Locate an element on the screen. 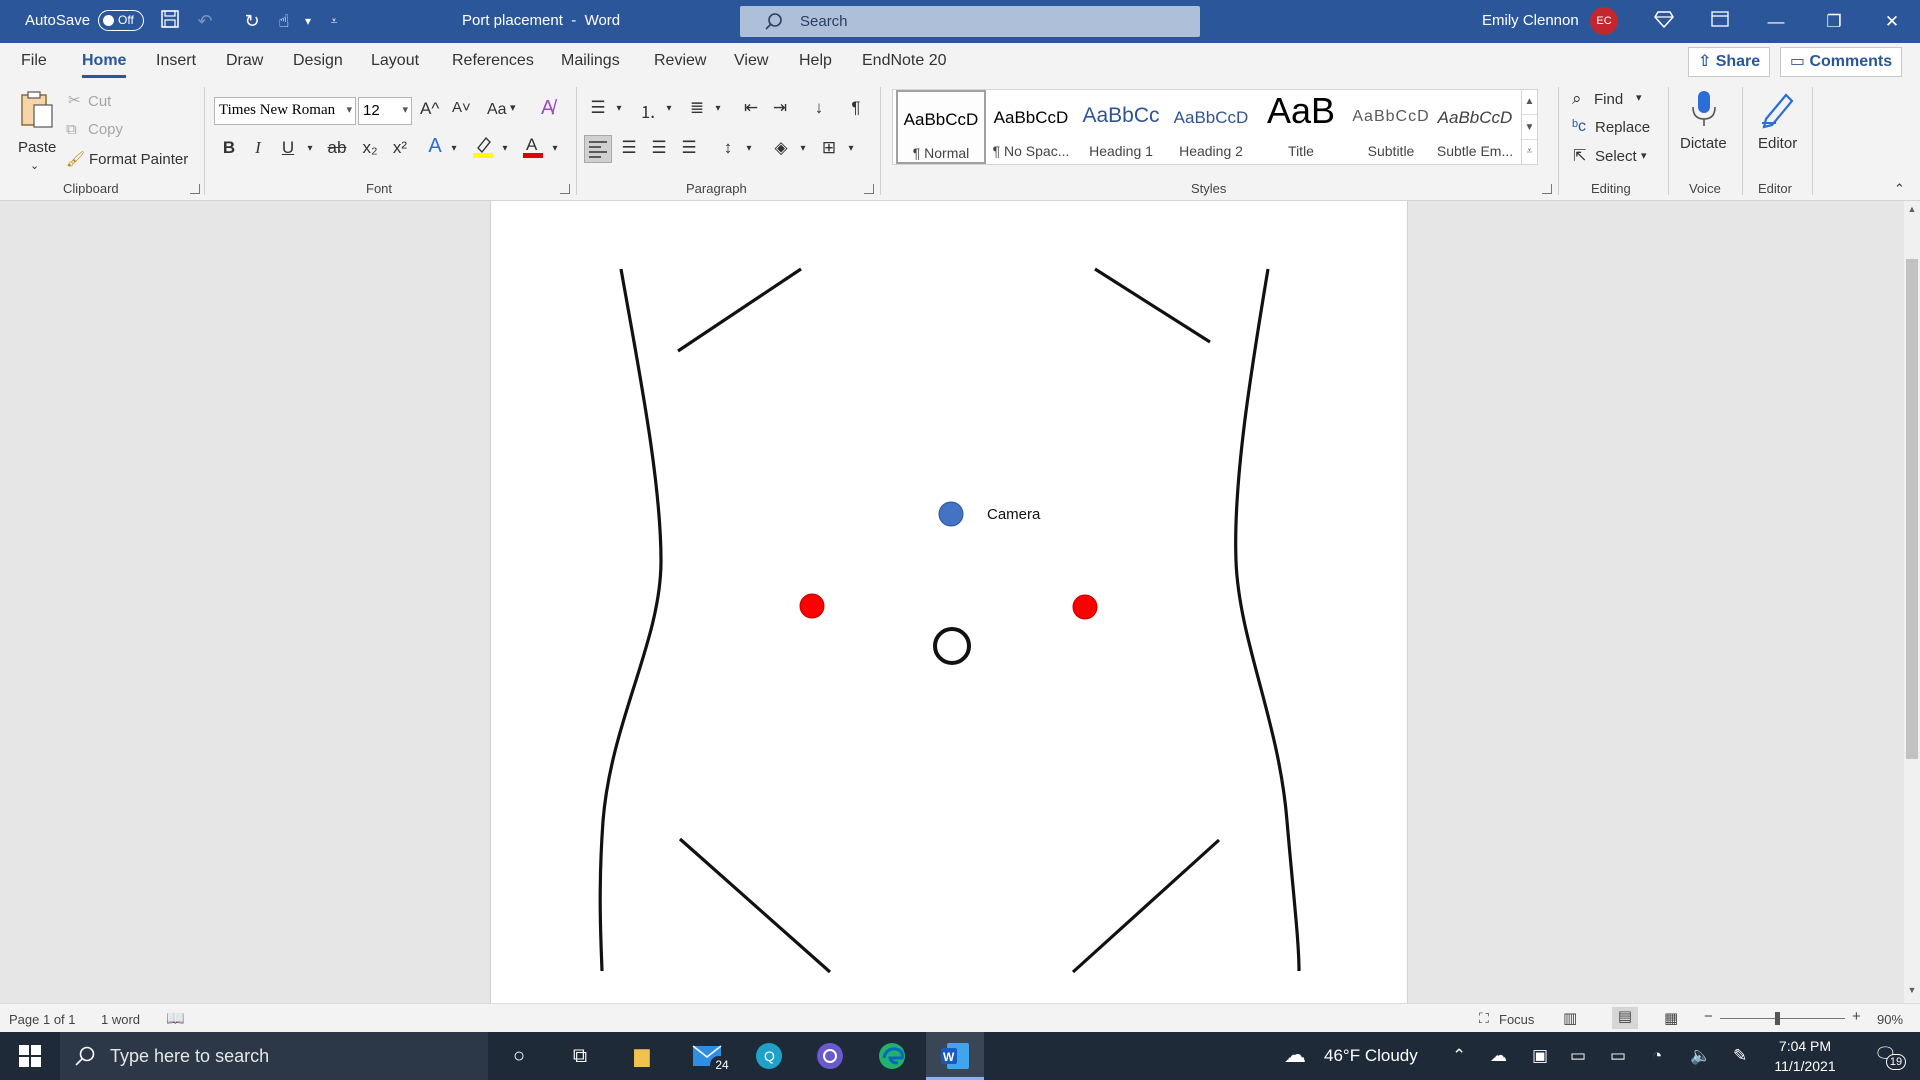  undo-icon: ↶ is located at coordinates (205, 21).